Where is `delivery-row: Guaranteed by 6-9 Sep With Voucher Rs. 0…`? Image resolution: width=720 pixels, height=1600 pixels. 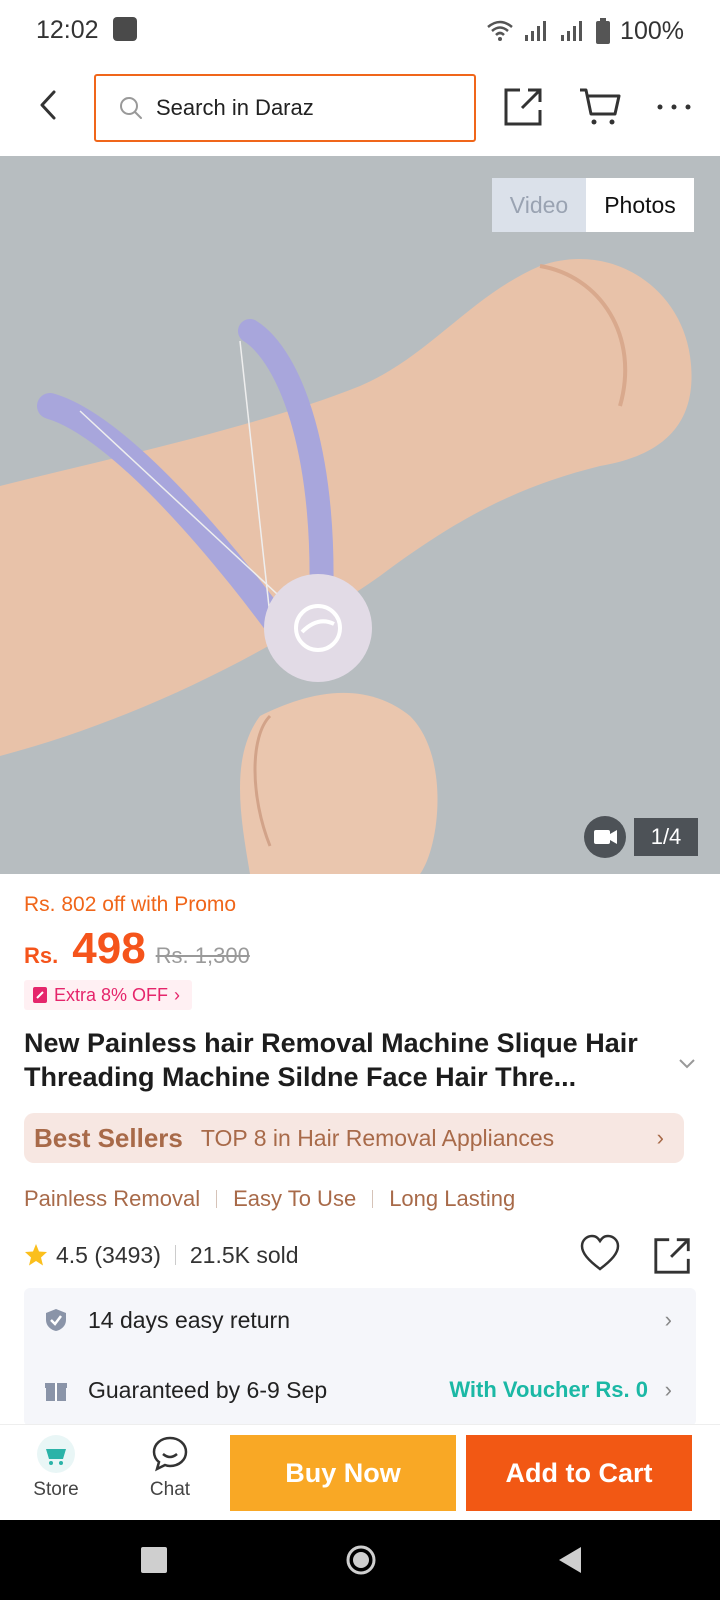 delivery-row: Guaranteed by 6-9 Sep With Voucher Rs. 0… is located at coordinates (360, 1390).